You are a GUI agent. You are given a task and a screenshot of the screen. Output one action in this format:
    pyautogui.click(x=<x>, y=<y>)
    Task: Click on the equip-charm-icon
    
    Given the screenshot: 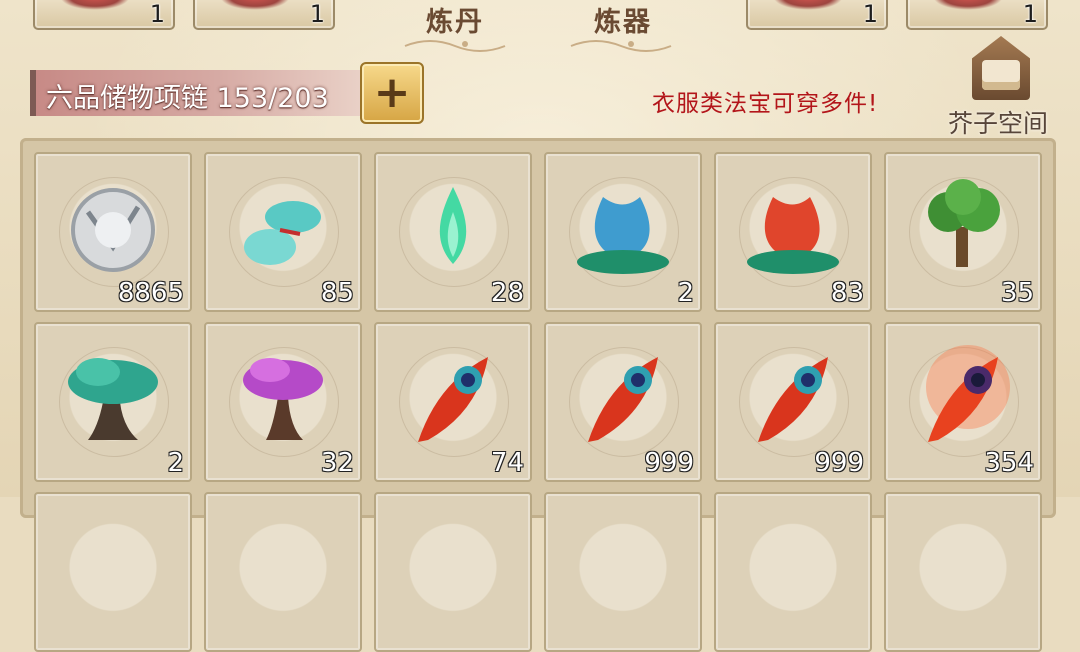 What is the action you would take?
    pyautogui.click(x=808, y=5)
    